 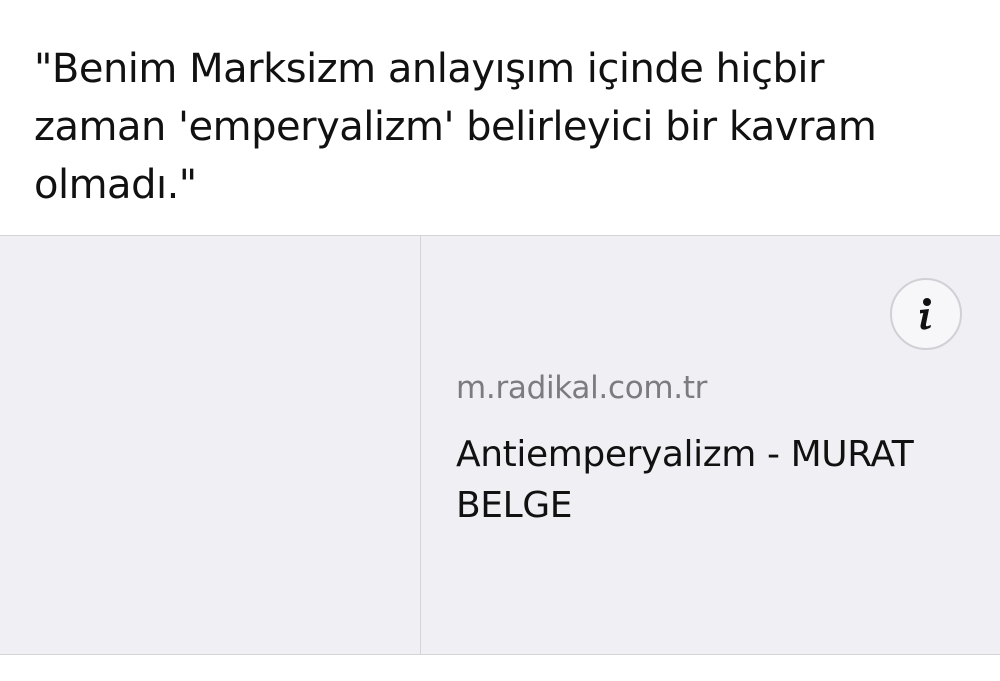 I want to click on info-button, so click(x=926, y=314).